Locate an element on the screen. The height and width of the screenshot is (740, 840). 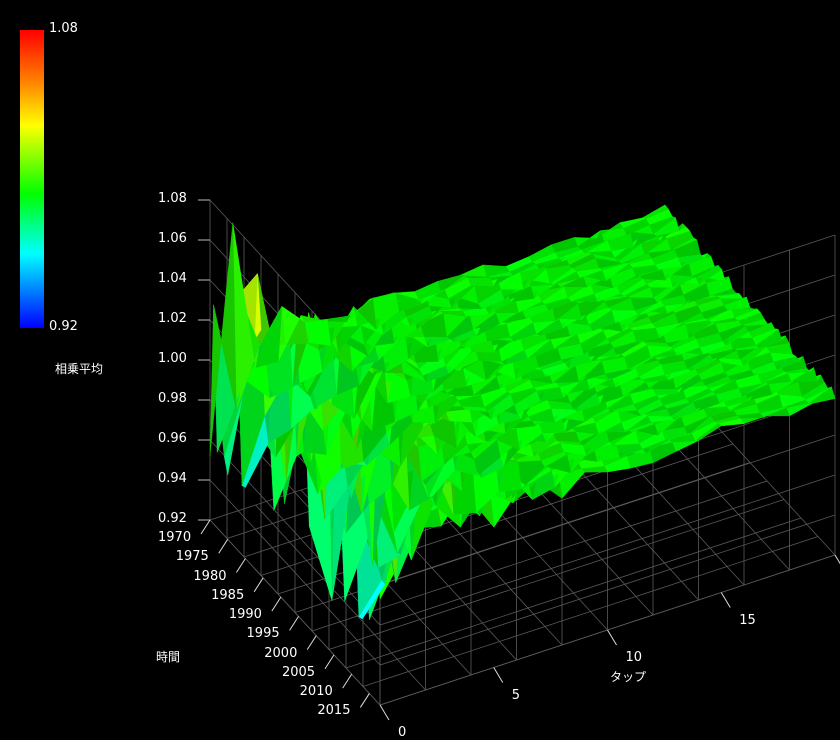
z-axis-title: 相乗平均 is located at coordinates (79, 369).